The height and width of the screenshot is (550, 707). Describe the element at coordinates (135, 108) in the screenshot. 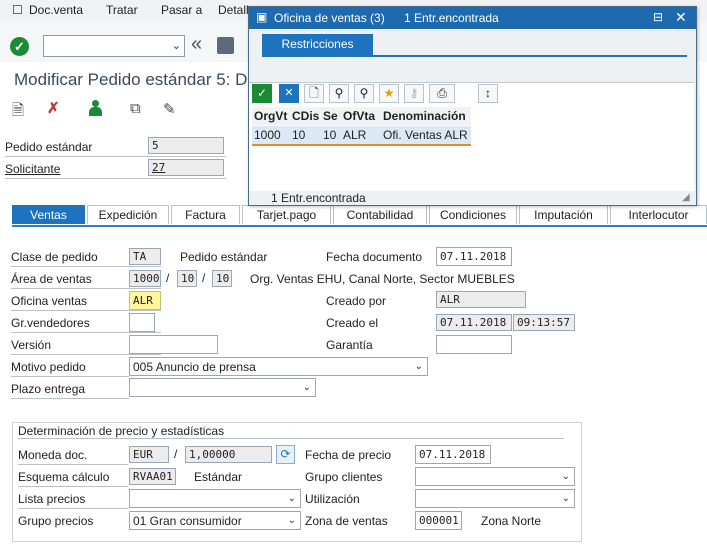

I see `copy-icon: ⧉` at that location.